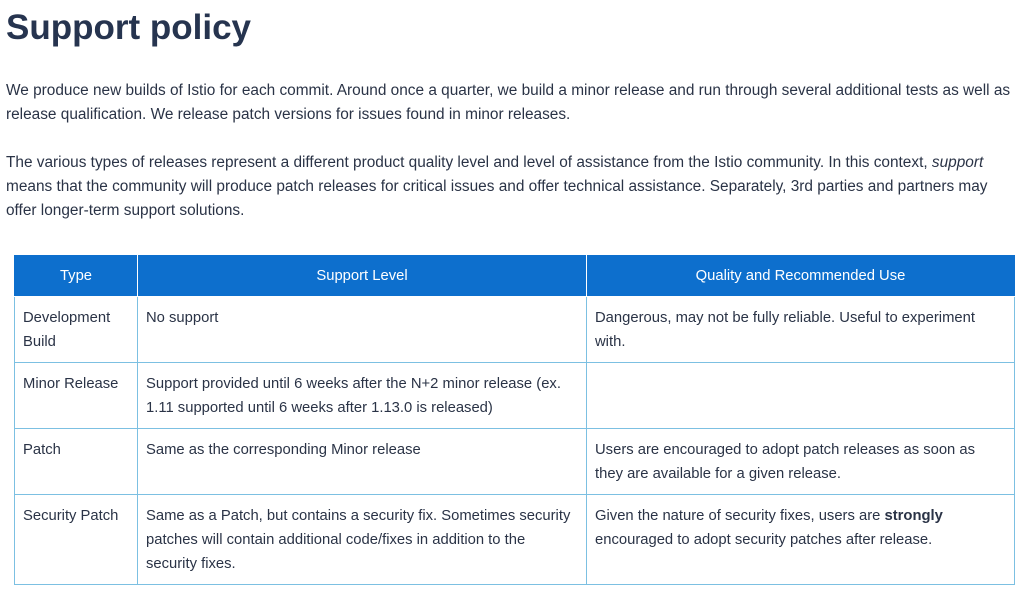 The image size is (1026, 589). What do you see at coordinates (362, 329) in the screenshot?
I see `cell-support-level: No support` at bounding box center [362, 329].